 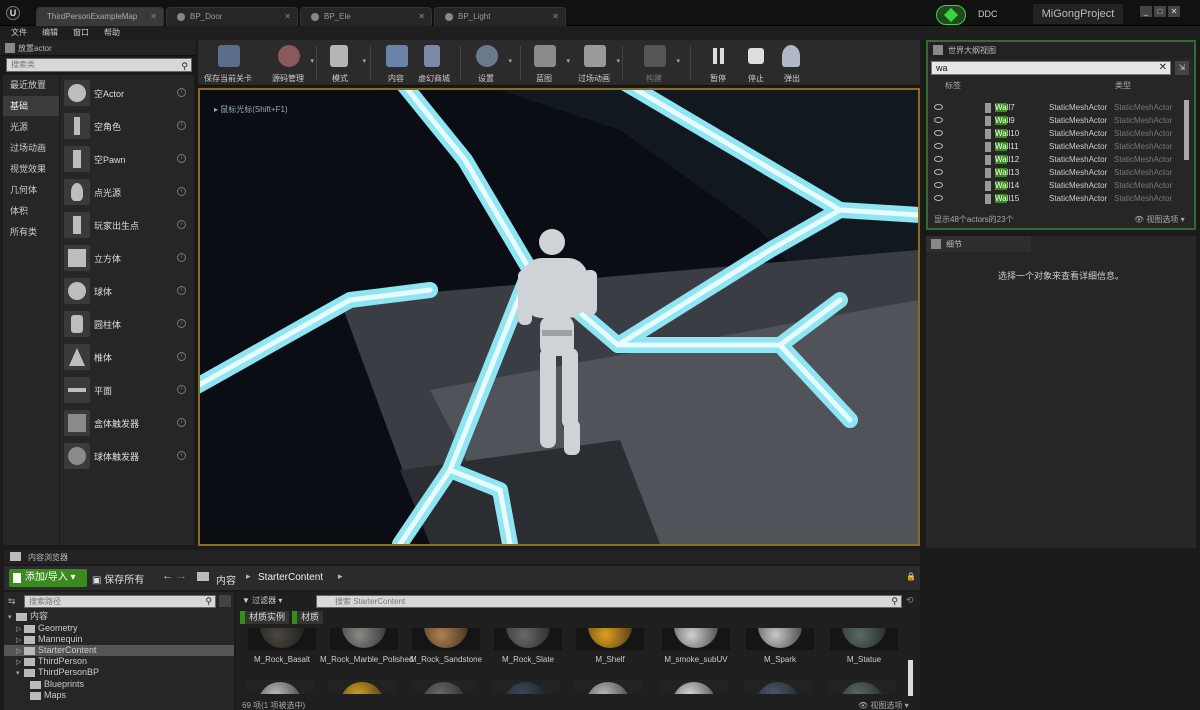 I want to click on category-recent: 最近放置, so click(x=31, y=85).